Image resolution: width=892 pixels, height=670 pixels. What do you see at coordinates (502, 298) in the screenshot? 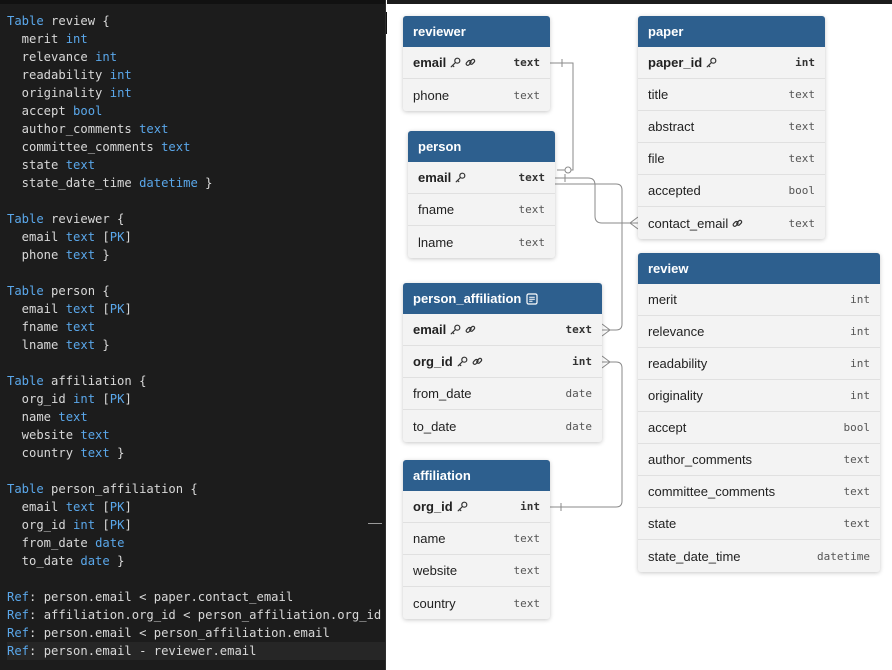
I see `table-header: person_affiliation` at bounding box center [502, 298].